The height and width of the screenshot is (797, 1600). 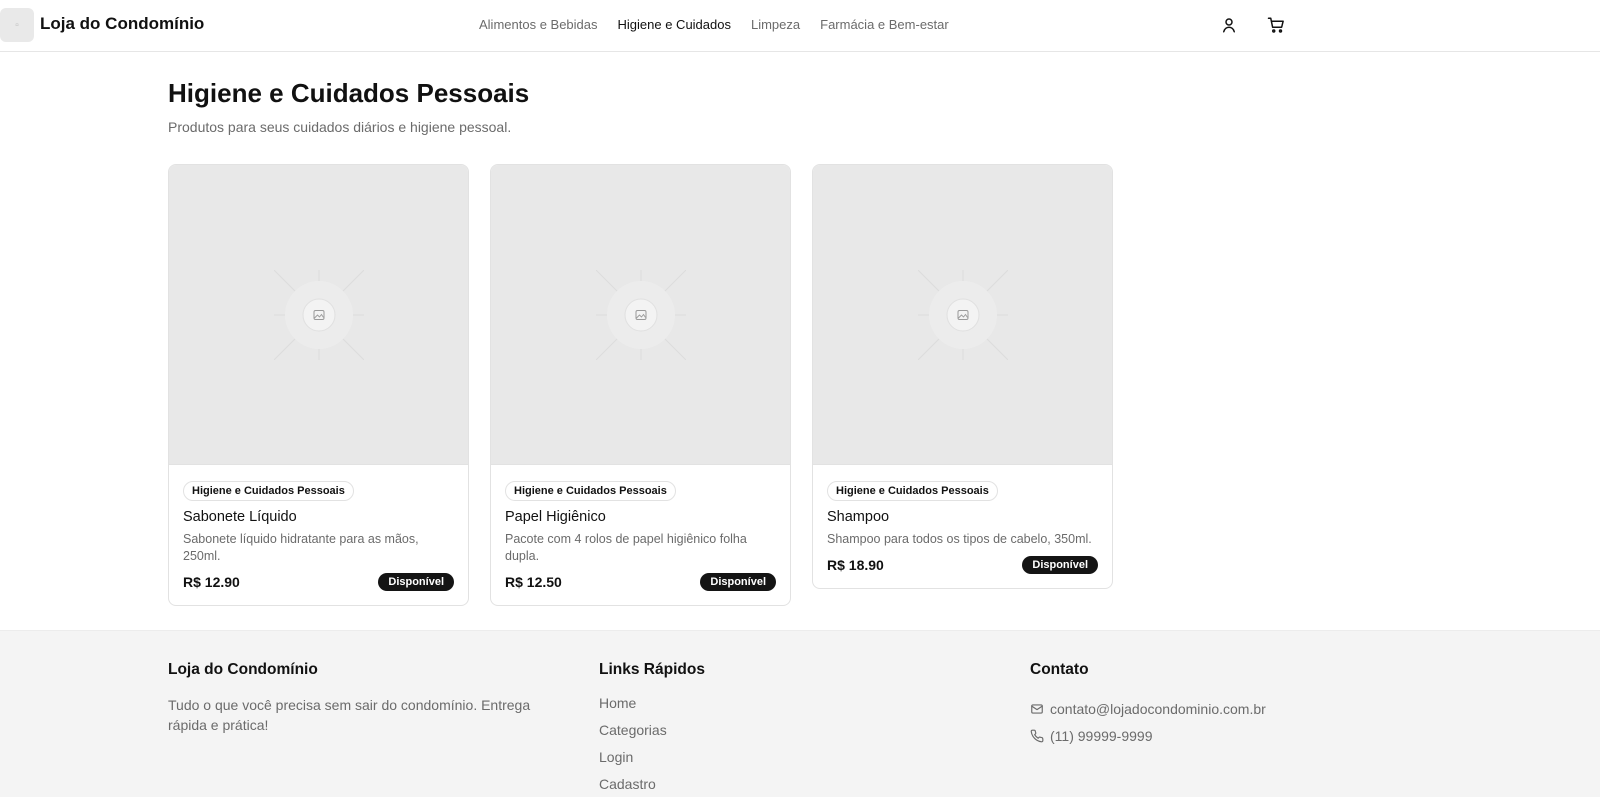 What do you see at coordinates (318, 517) in the screenshot?
I see `product-name: Sabonete Líquido` at bounding box center [318, 517].